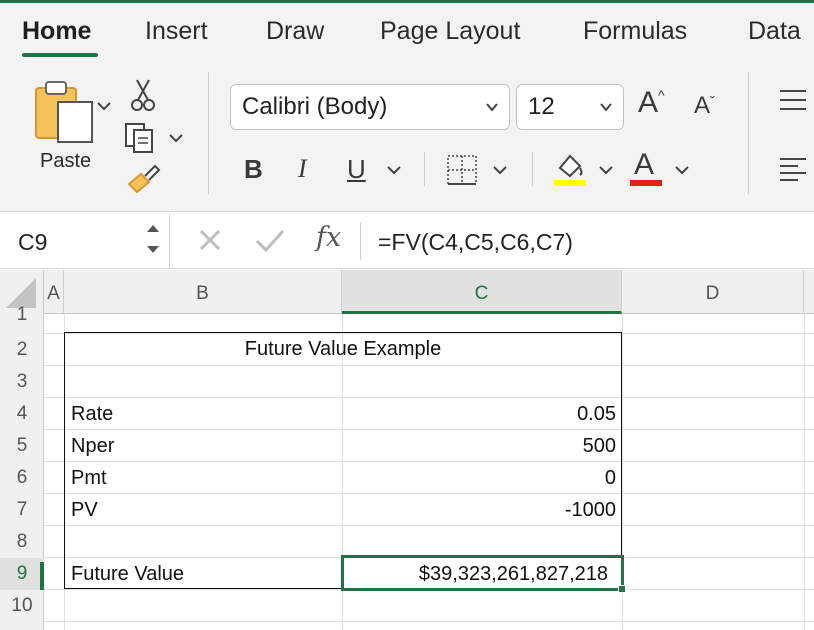 The width and height of the screenshot is (814, 630). Describe the element at coordinates (482, 292) in the screenshot. I see `column-header-c: C` at that location.